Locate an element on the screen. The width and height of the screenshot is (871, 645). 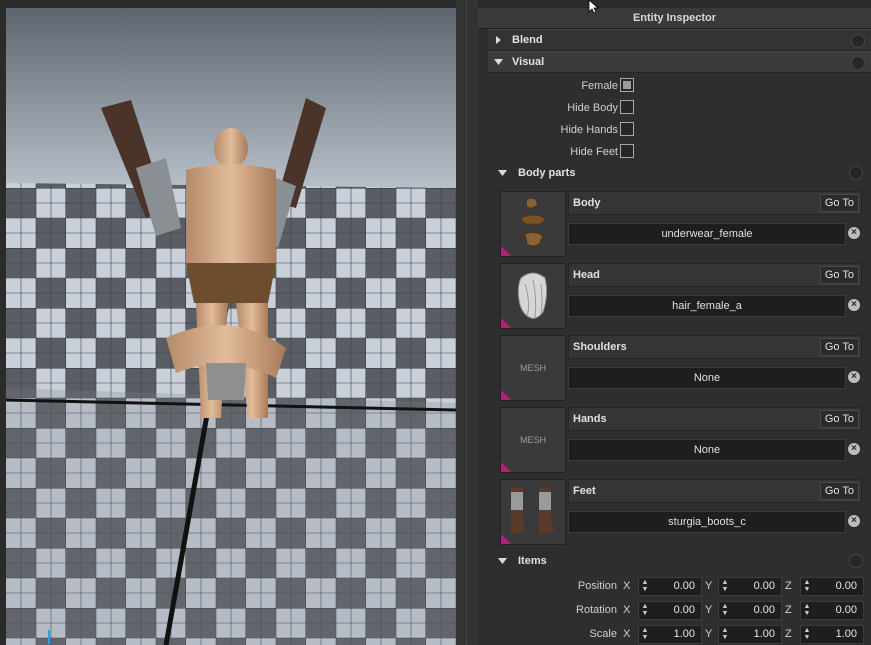
body-mesh-thumbnail is located at coordinates (533, 224).